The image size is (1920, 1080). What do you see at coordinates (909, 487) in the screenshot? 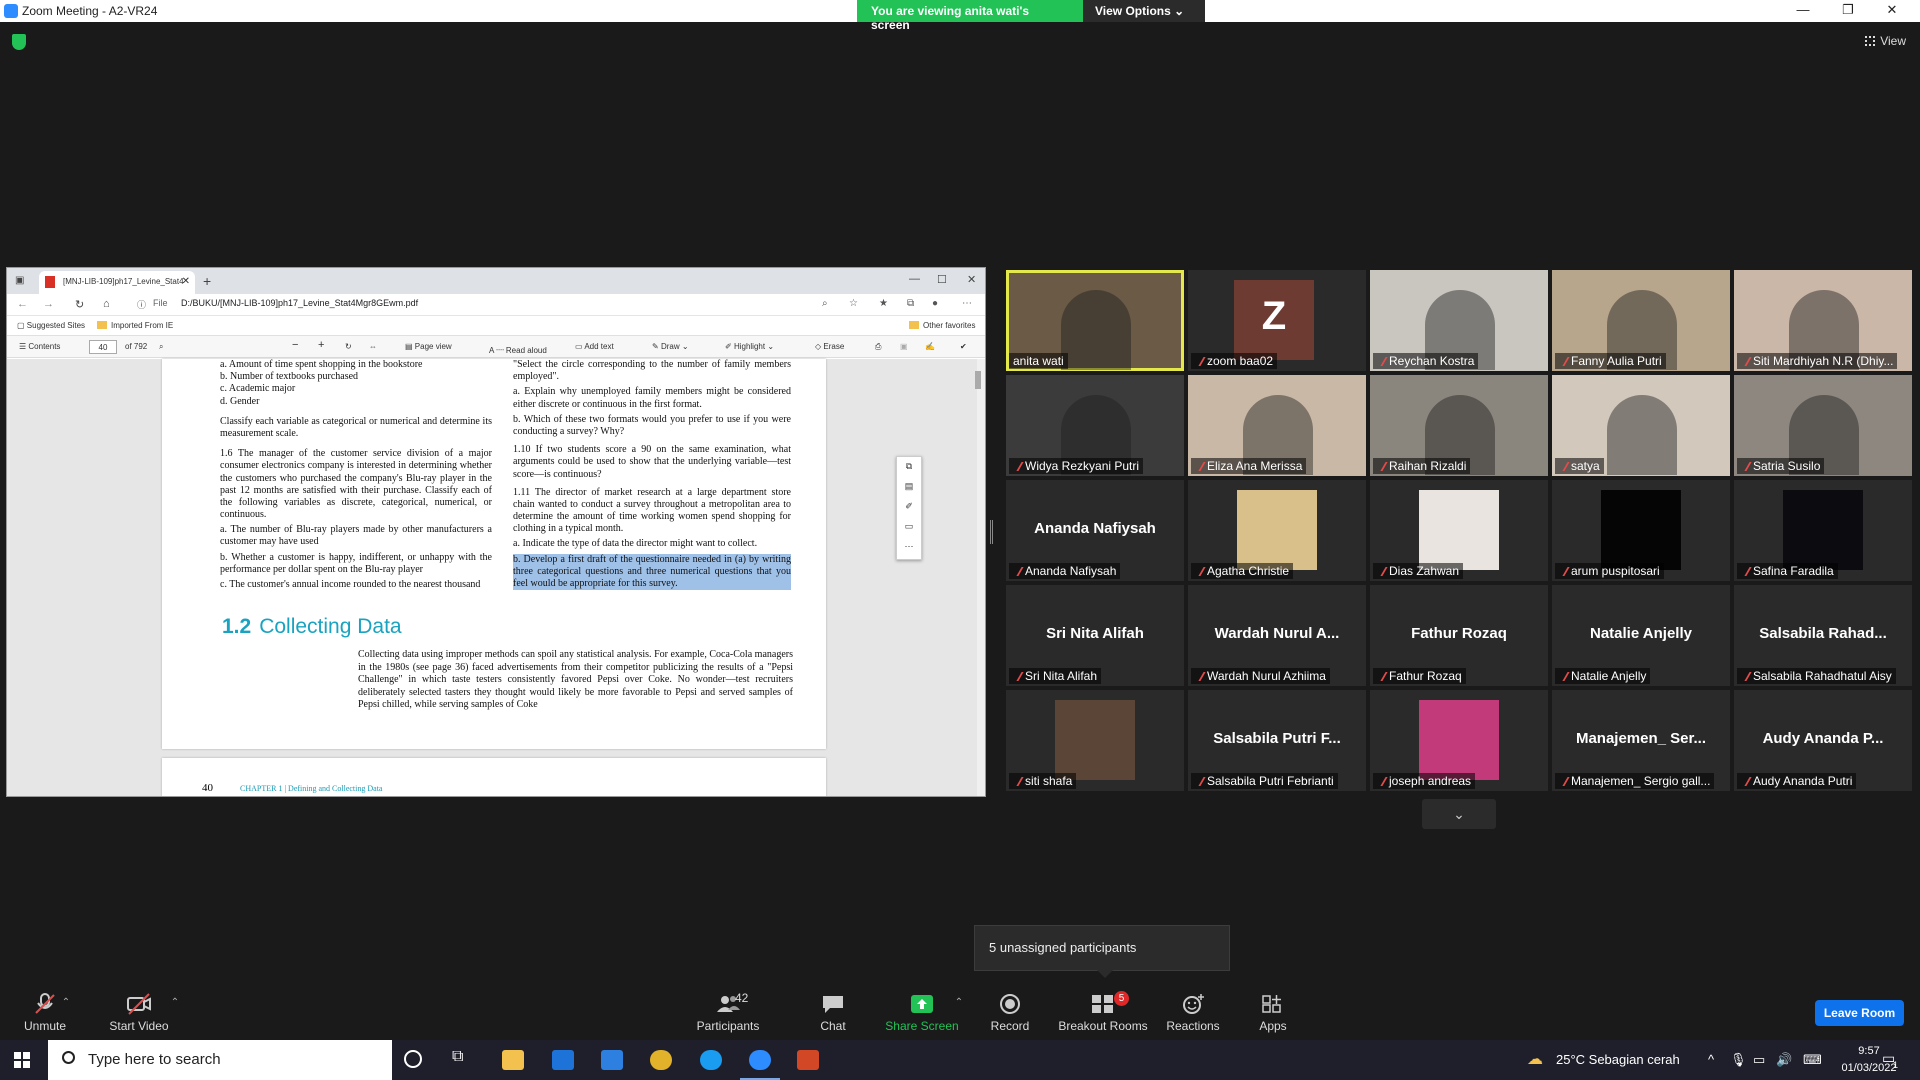
I see `define-icon: ▤` at bounding box center [909, 487].